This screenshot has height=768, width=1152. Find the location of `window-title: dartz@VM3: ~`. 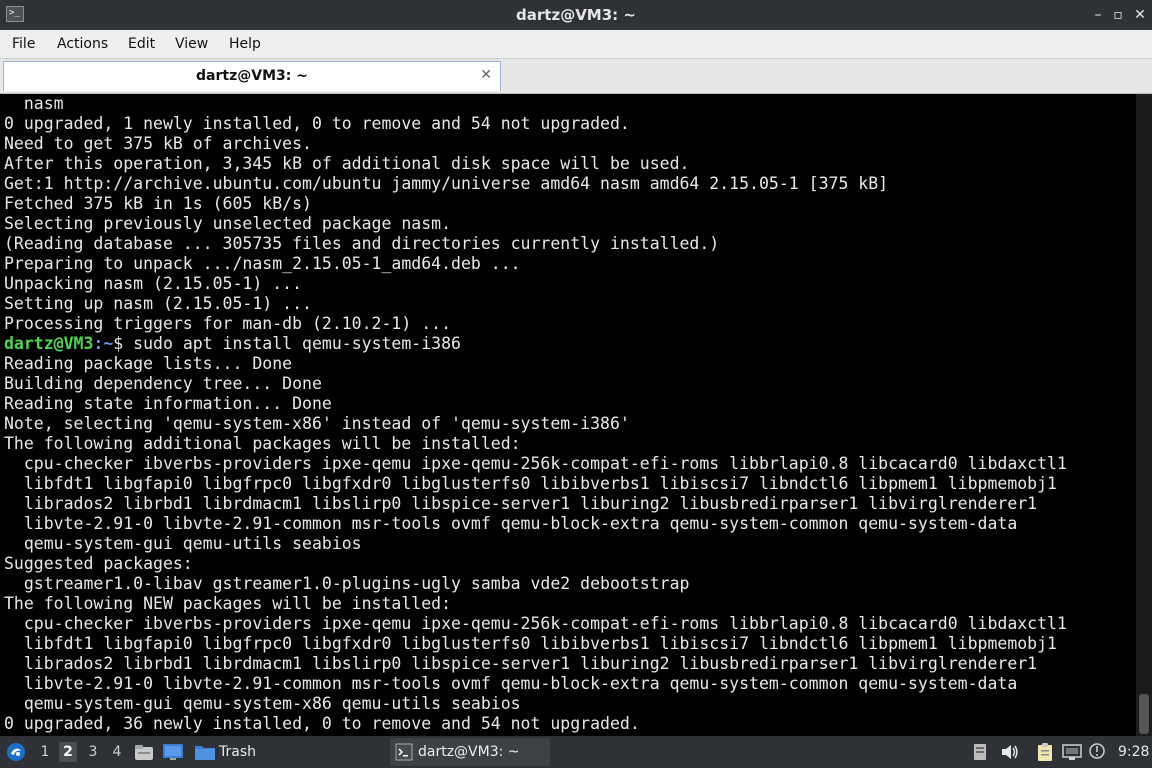

window-title: dartz@VM3: ~ is located at coordinates (576, 15).